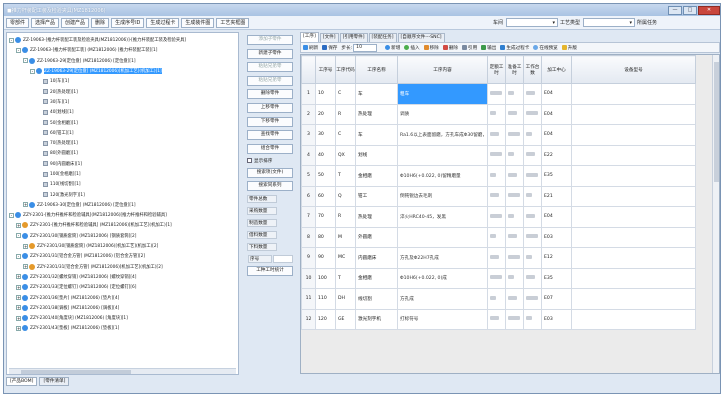 The width and height of the screenshot is (725, 404). What do you see at coordinates (442, 94) in the screenshot?
I see `cell-content: 粗车` at bounding box center [442, 94].